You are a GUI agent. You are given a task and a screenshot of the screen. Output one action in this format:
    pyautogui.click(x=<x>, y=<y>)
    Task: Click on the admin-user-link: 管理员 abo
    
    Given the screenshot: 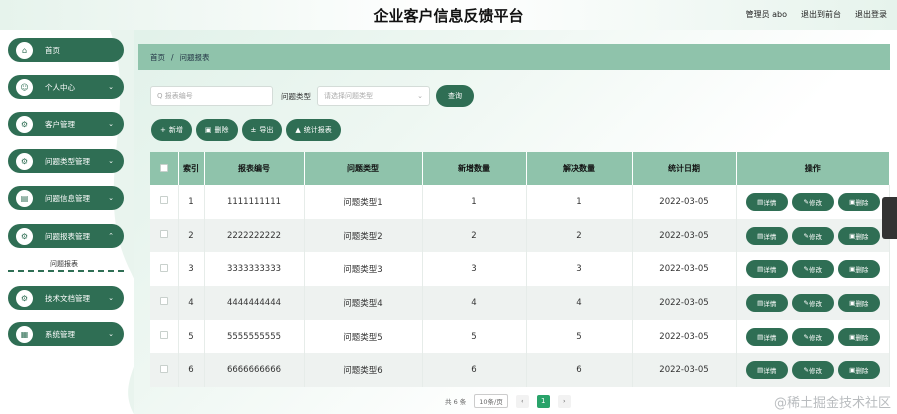 What is the action you would take?
    pyautogui.click(x=766, y=14)
    